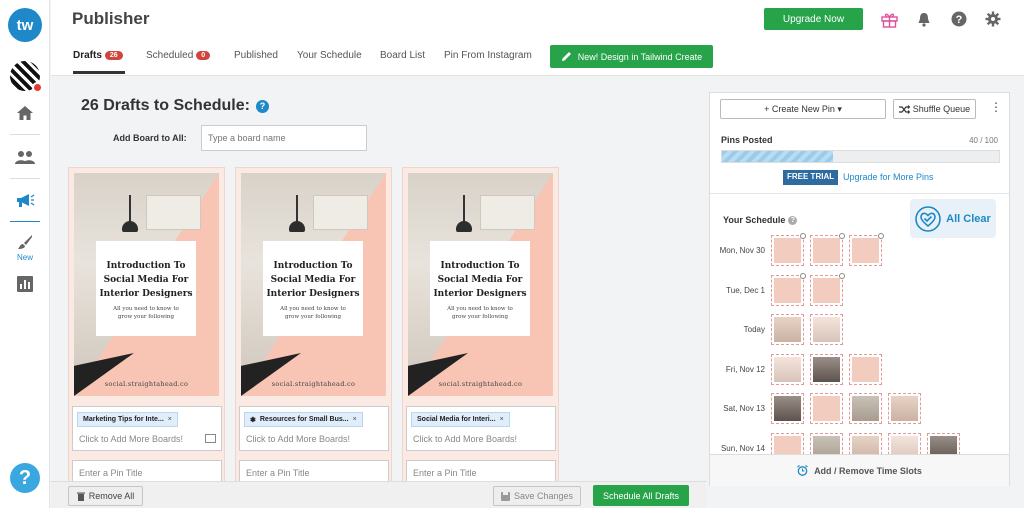  What do you see at coordinates (98, 55) in the screenshot?
I see `tab-drafts: Drafts 26` at bounding box center [98, 55].